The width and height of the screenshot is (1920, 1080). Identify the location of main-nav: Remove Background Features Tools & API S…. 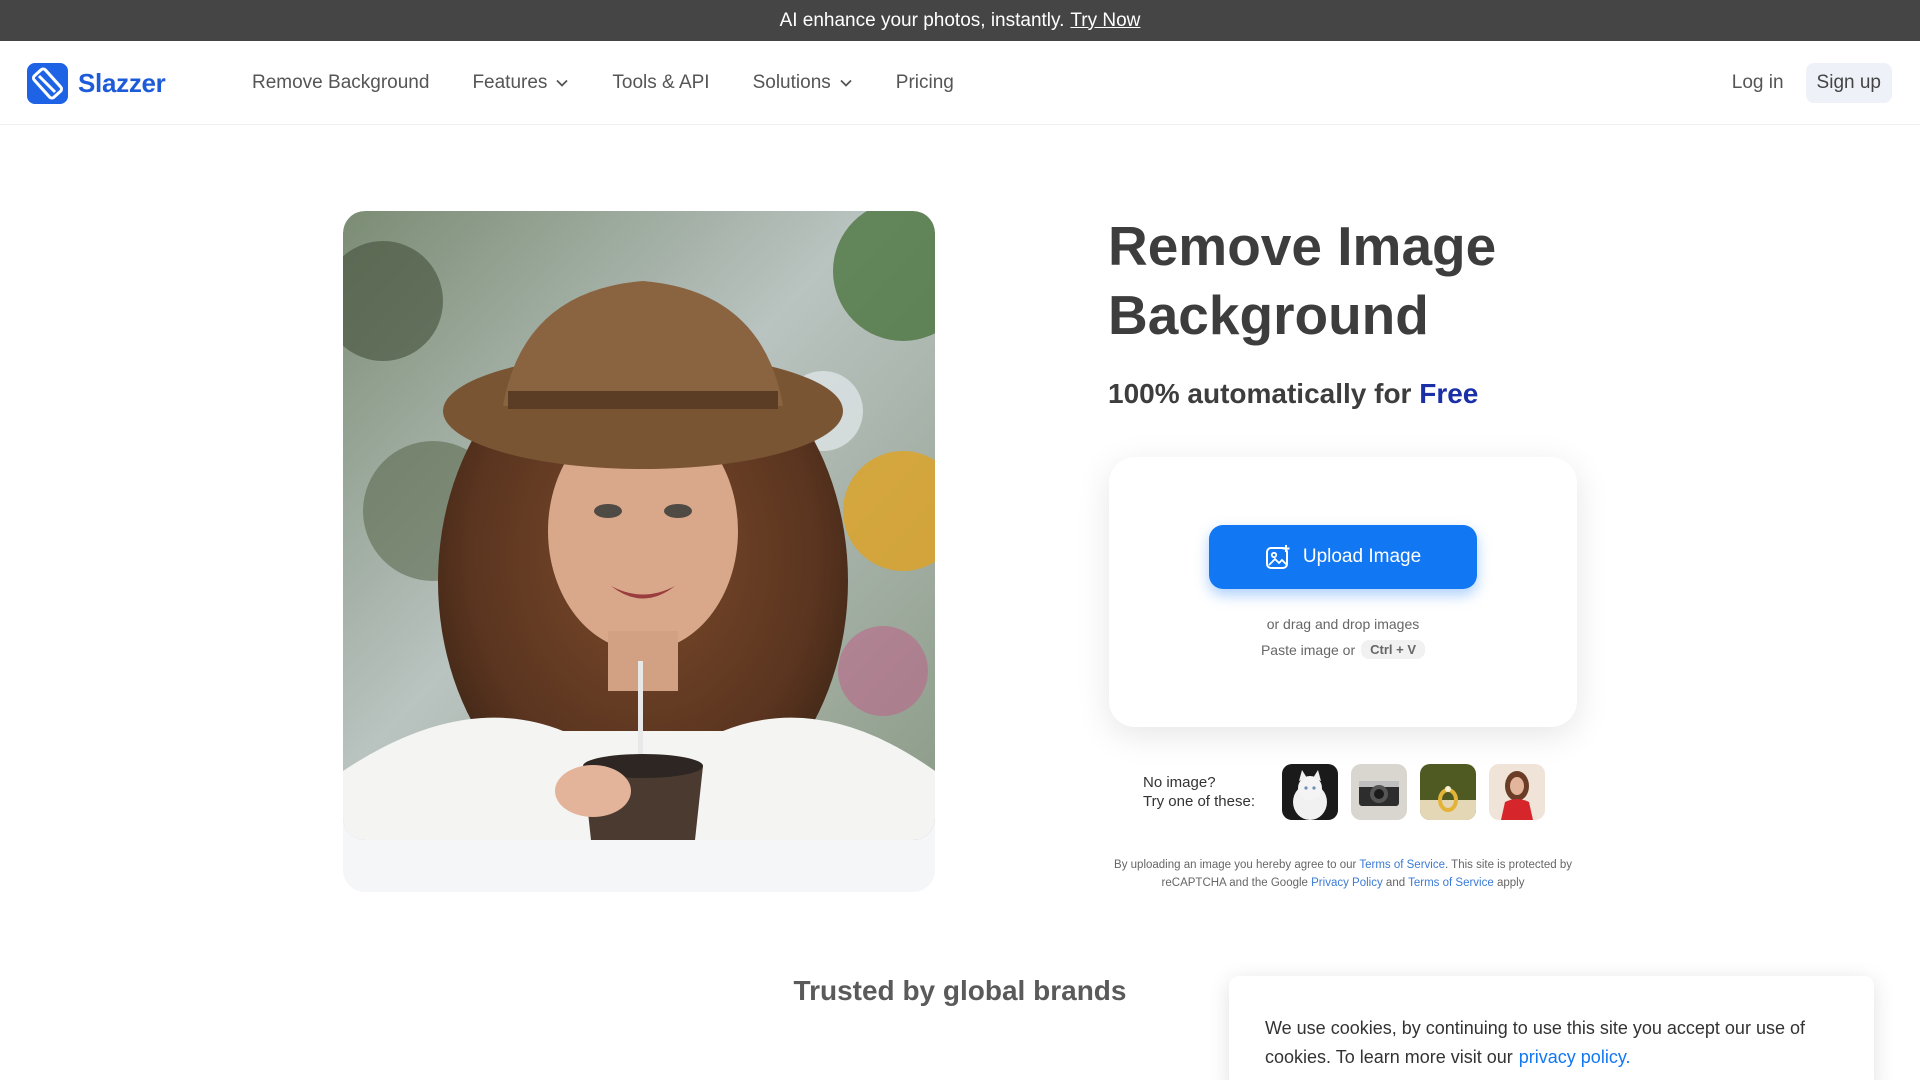
(624, 83).